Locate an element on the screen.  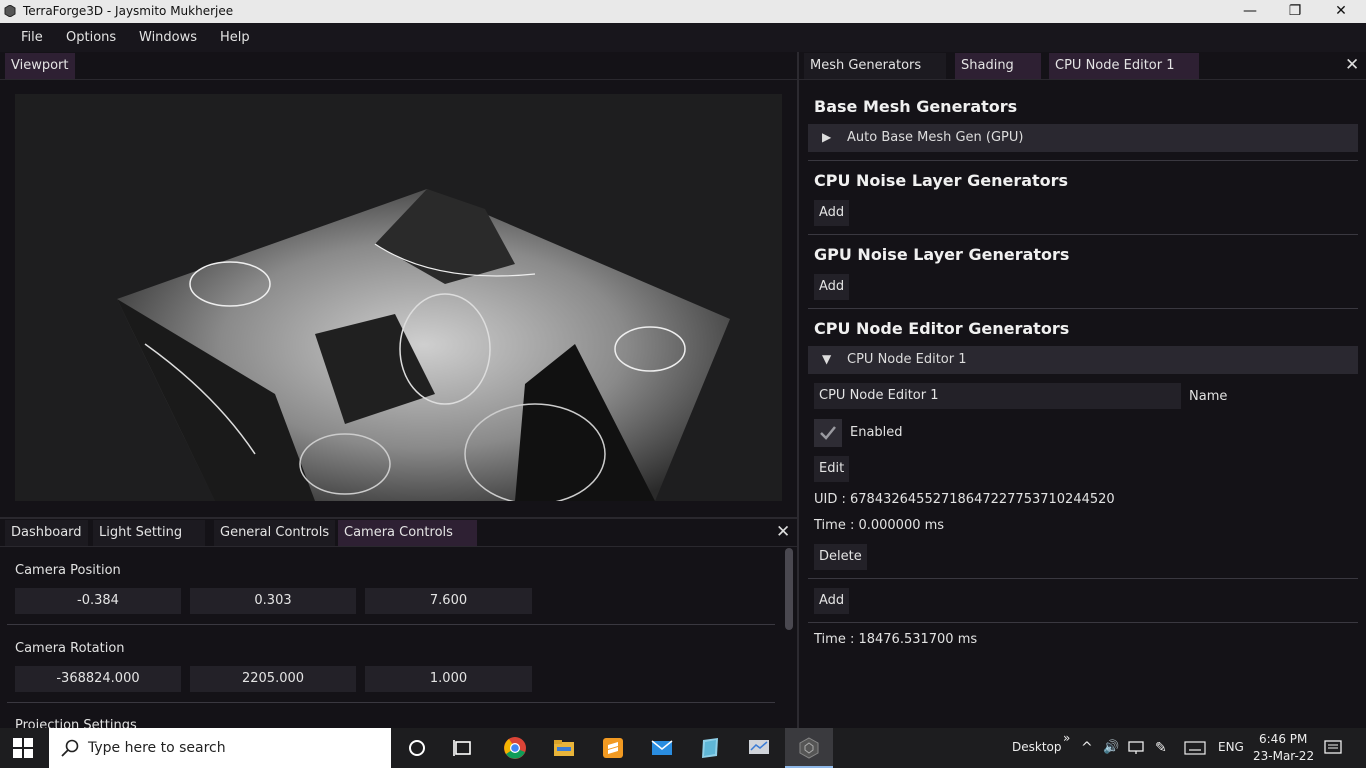
base-mesh-header: Base Mesh Generators is located at coordinates (916, 106).